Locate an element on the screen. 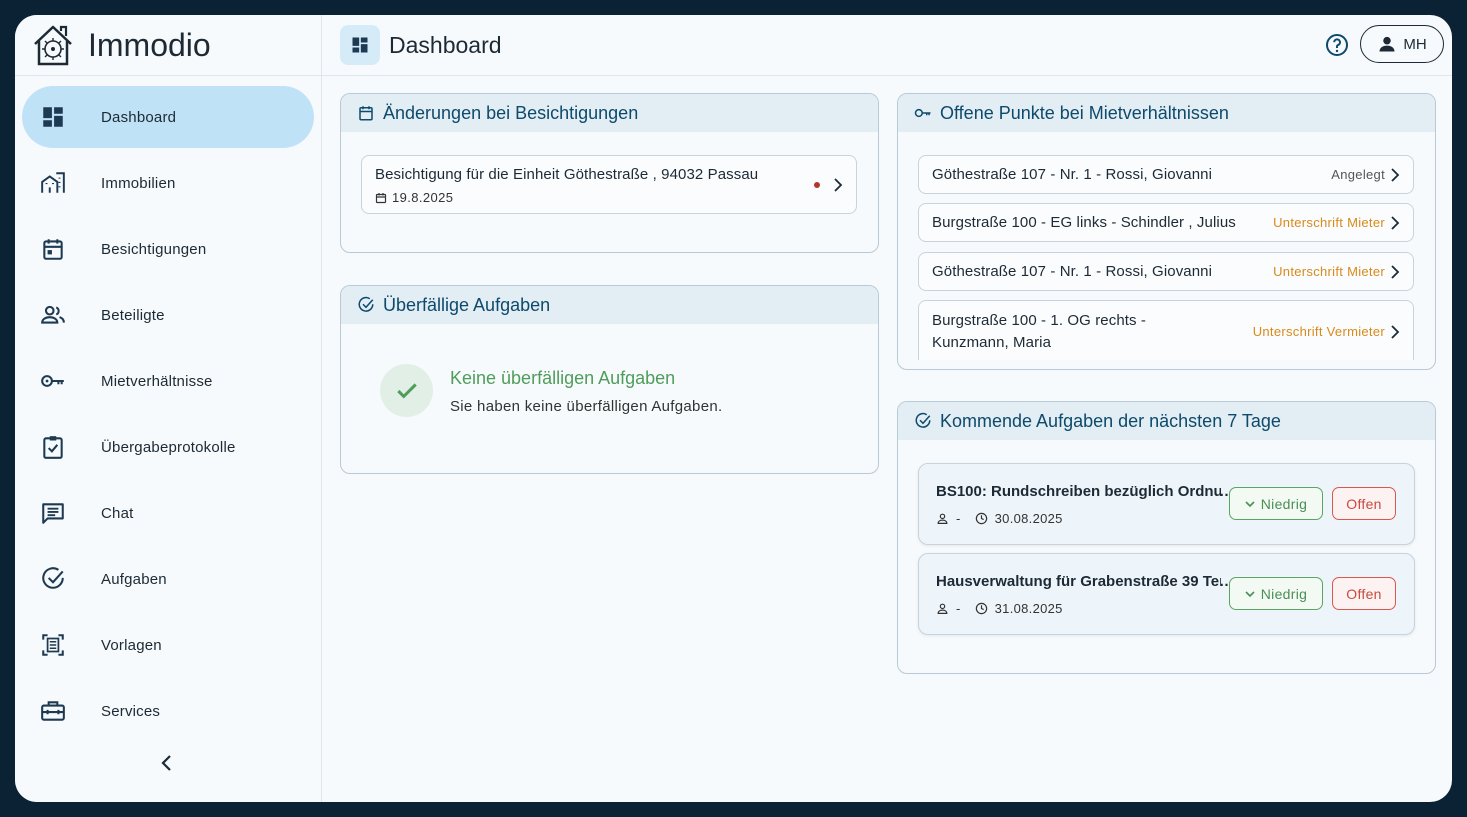  sidebar-item-label: Vorlagen is located at coordinates (131, 645).